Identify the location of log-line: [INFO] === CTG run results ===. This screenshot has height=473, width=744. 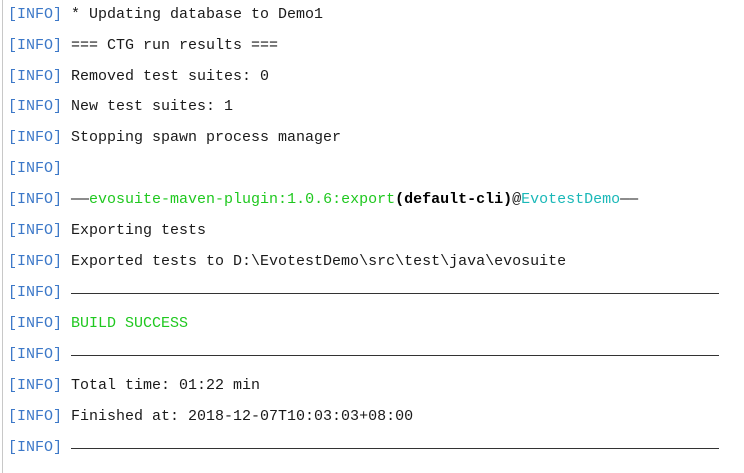
(143, 46).